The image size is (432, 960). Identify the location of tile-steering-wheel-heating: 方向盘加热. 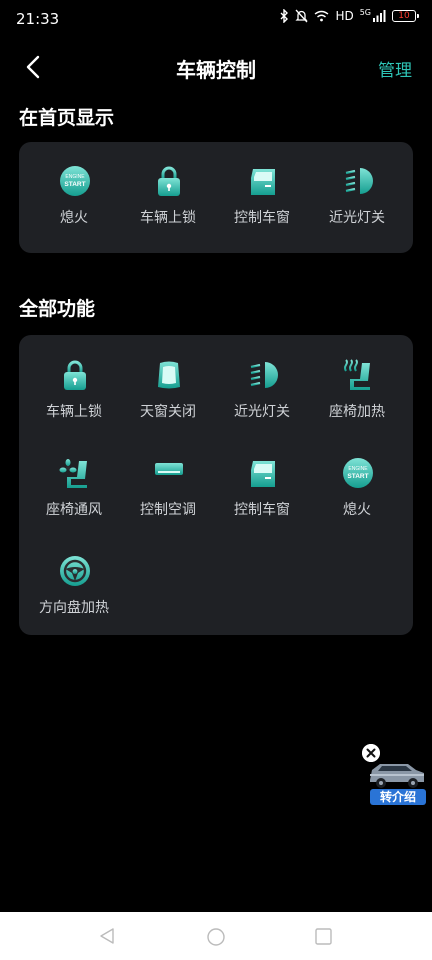
(74, 595).